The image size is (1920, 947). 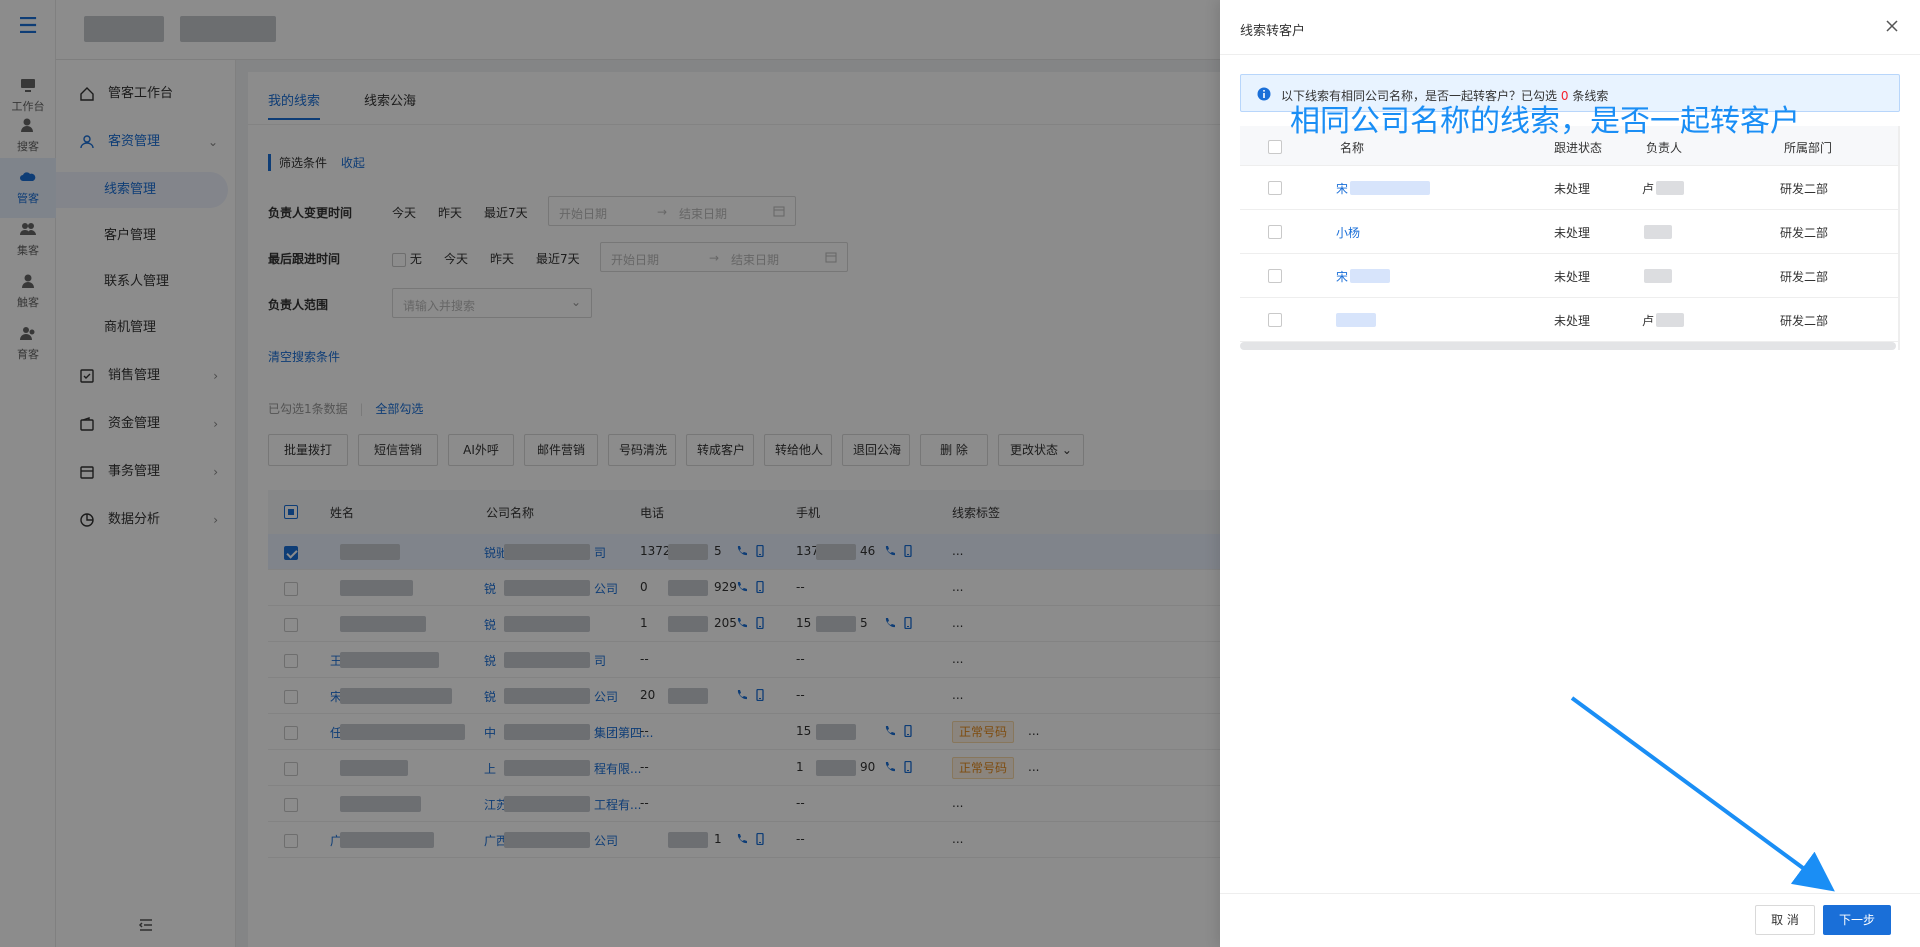 I want to click on drawer-table-row: 宋 未处理 研发二部, so click(x=1570, y=276).